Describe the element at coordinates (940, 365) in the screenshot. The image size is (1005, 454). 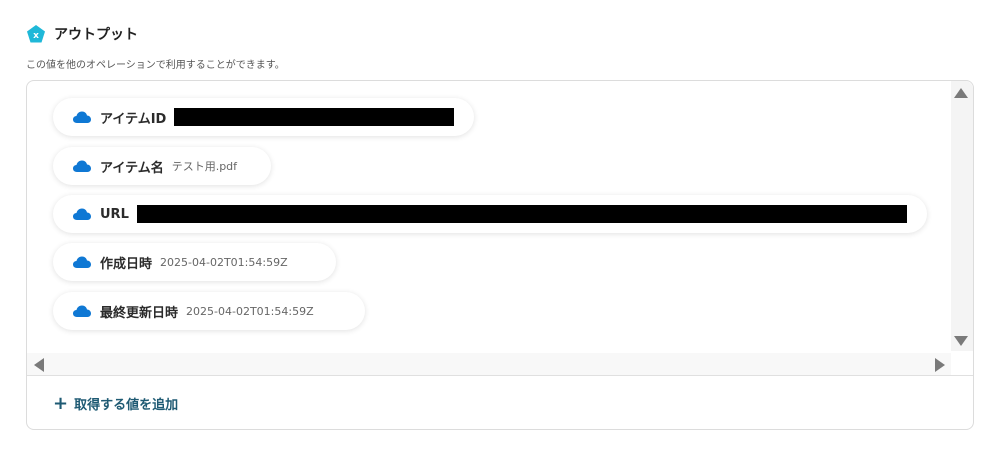
I see `scroll-right-arrow-icon` at that location.